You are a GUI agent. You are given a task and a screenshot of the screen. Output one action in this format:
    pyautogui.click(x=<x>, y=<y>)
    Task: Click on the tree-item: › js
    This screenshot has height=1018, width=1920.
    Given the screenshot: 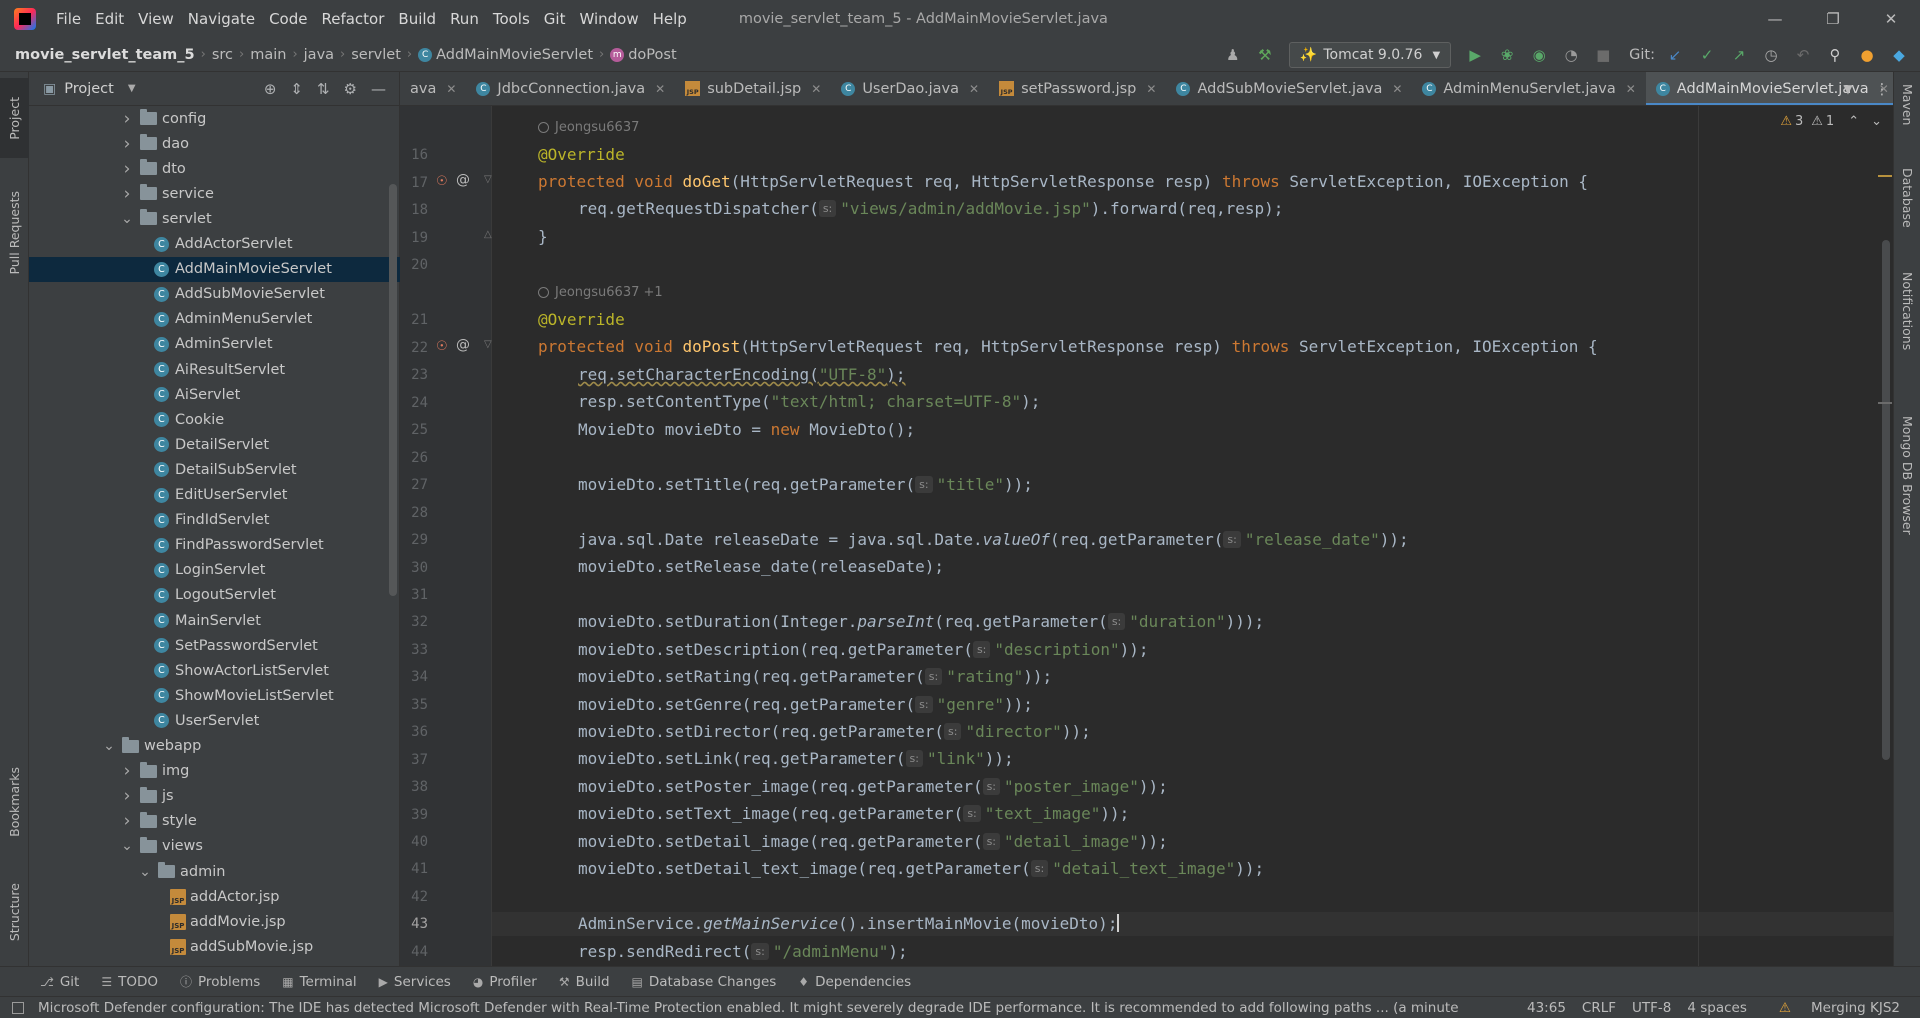 What is the action you would take?
    pyautogui.click(x=214, y=796)
    